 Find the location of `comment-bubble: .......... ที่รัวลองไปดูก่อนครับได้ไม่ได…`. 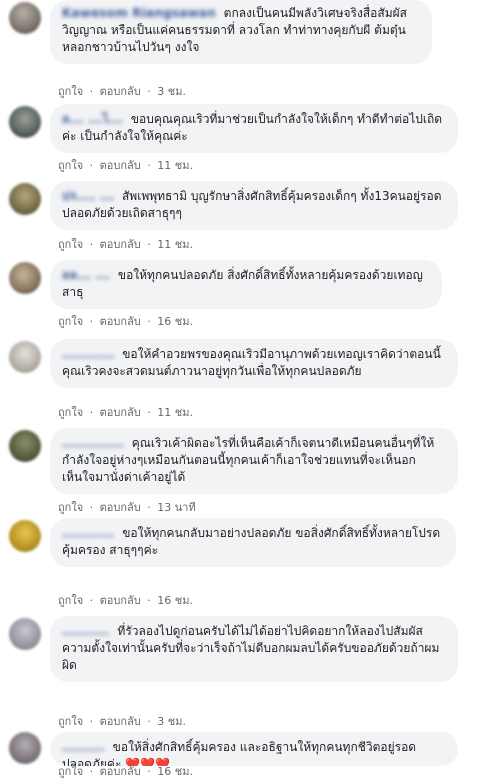

comment-bubble: .......... ที่รัวลองไปดูก่อนครับได้ไม่ได… is located at coordinates (254, 649).